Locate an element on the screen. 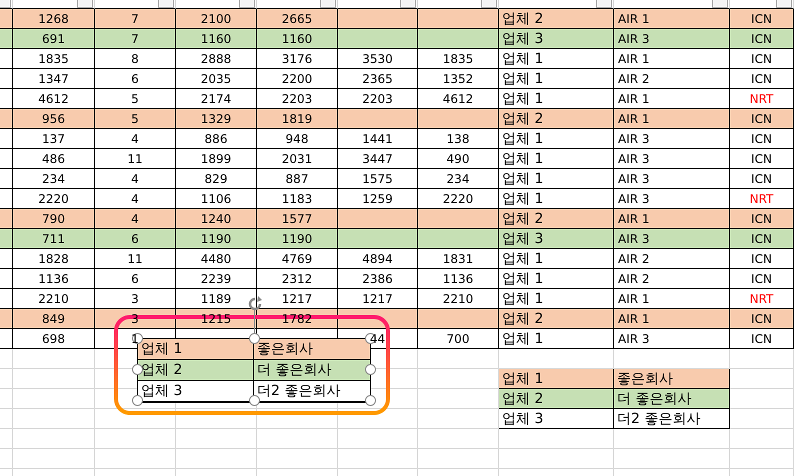 Image resolution: width=794 pixels, height=476 pixels. table-cell: 2312 is located at coordinates (297, 279).